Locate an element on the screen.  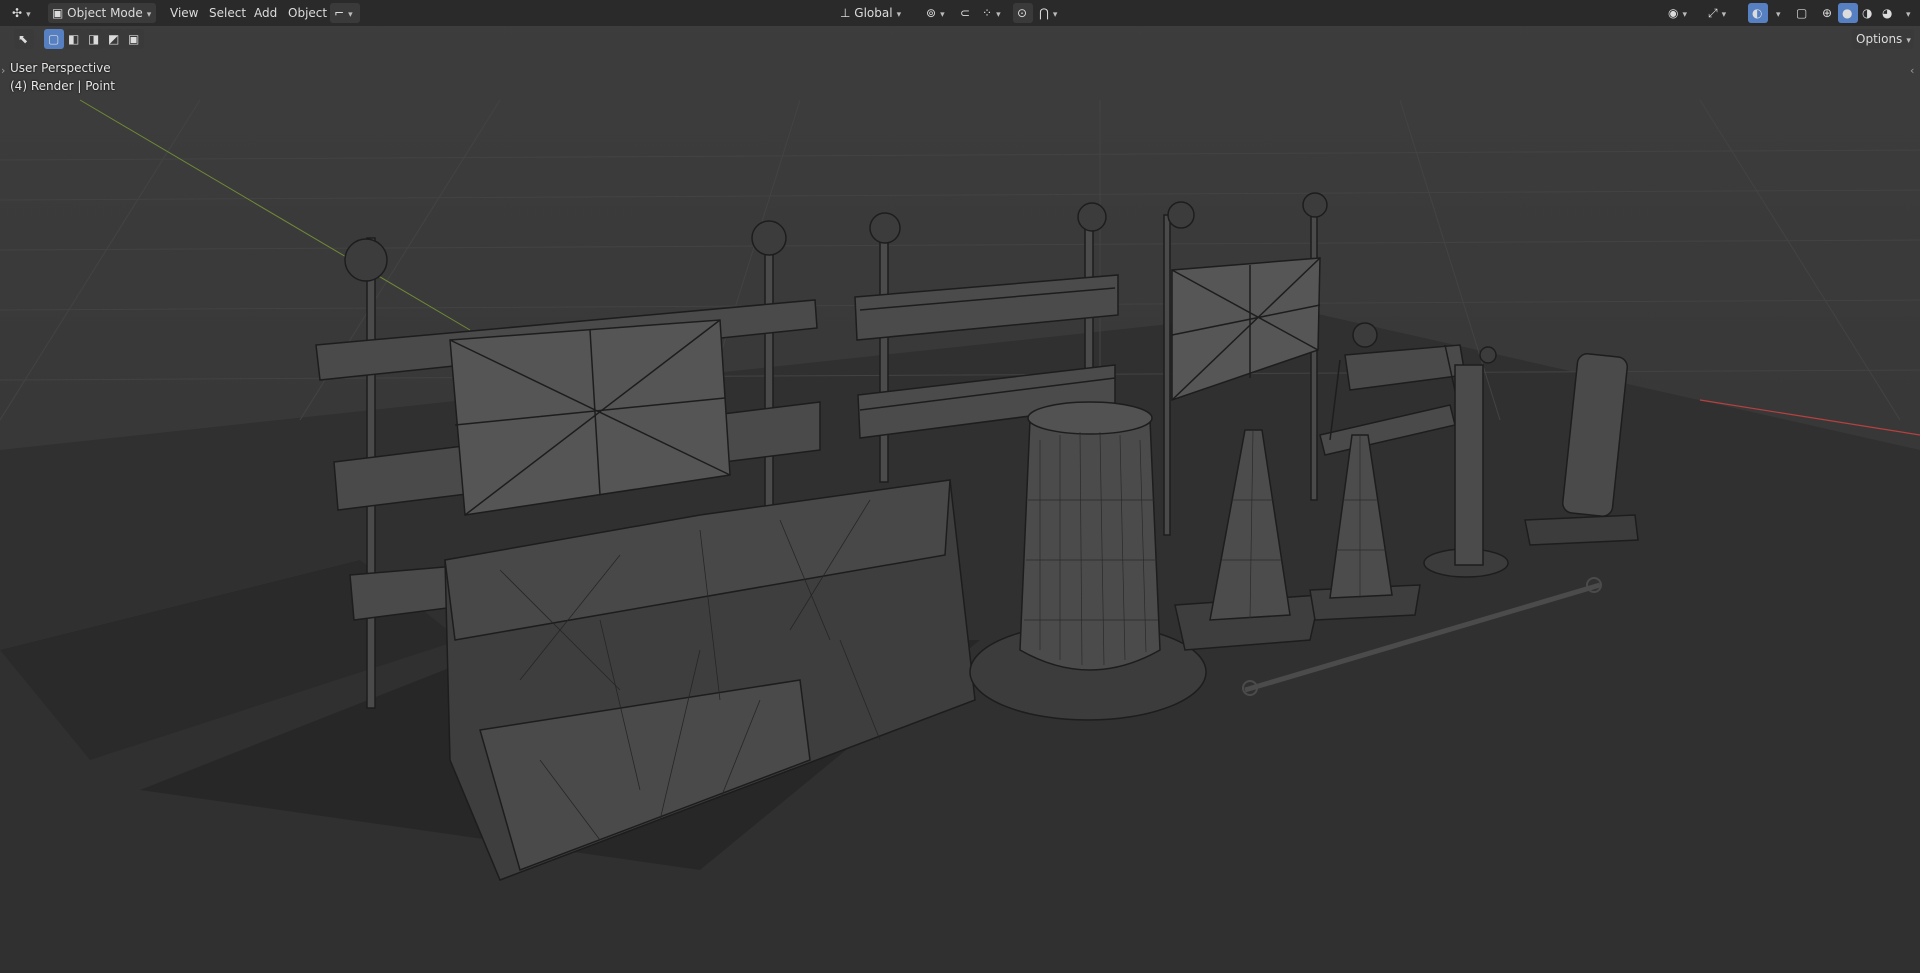
transform-orientation-dropdown: ⊥ Global ▾ is located at coordinates (875, 13).